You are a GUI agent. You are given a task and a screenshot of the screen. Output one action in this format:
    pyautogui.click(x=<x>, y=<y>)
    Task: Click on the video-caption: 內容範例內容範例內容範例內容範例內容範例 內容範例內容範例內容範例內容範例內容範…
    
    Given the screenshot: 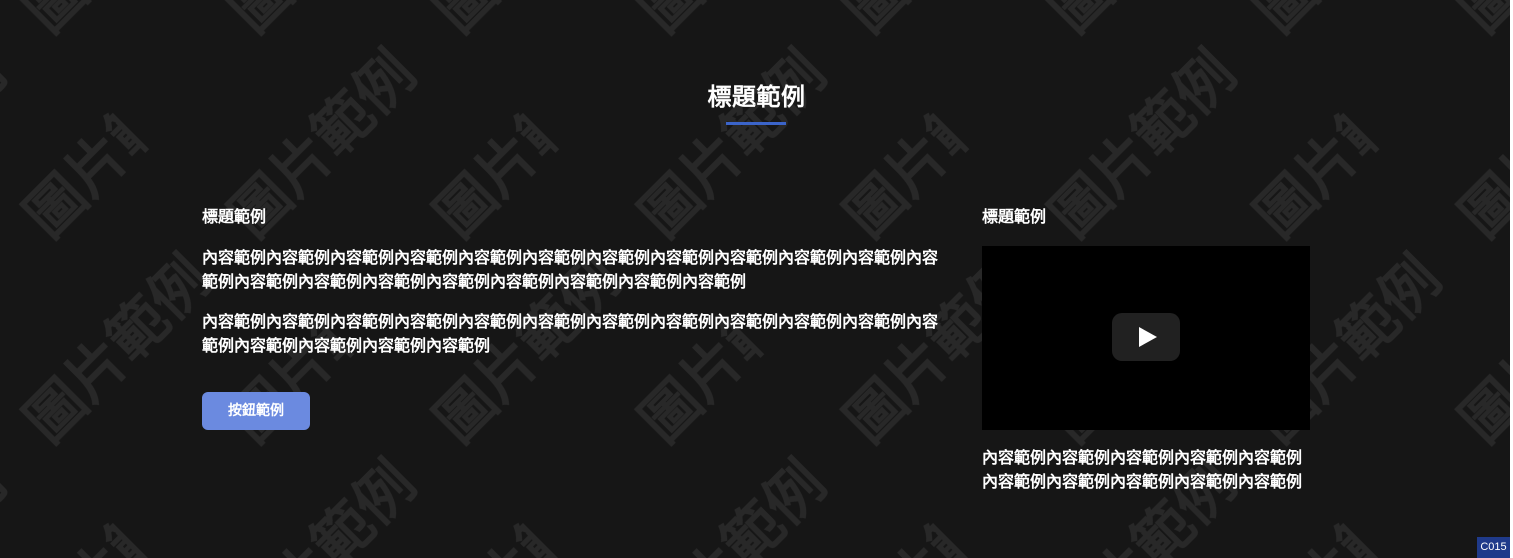 What is the action you would take?
    pyautogui.click(x=1147, y=470)
    